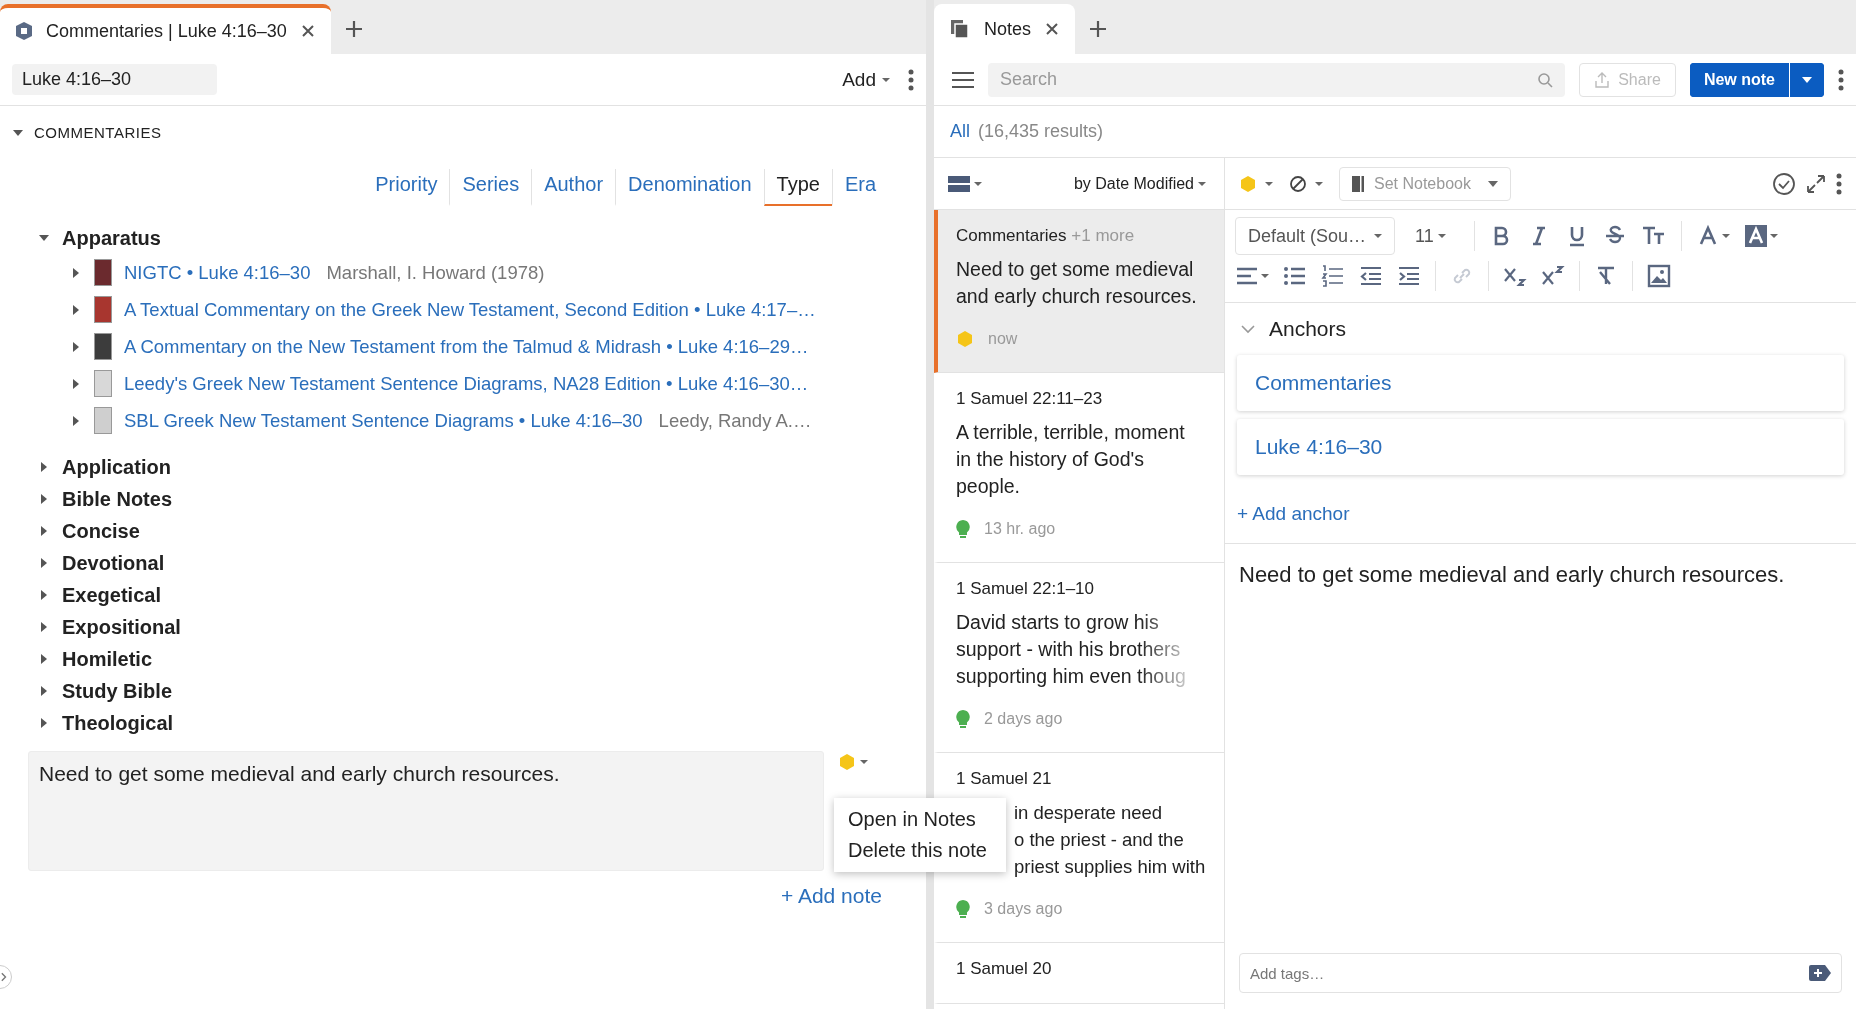 The height and width of the screenshot is (1009, 1856). Describe the element at coordinates (1371, 276) in the screenshot. I see `outdent-icon` at that location.